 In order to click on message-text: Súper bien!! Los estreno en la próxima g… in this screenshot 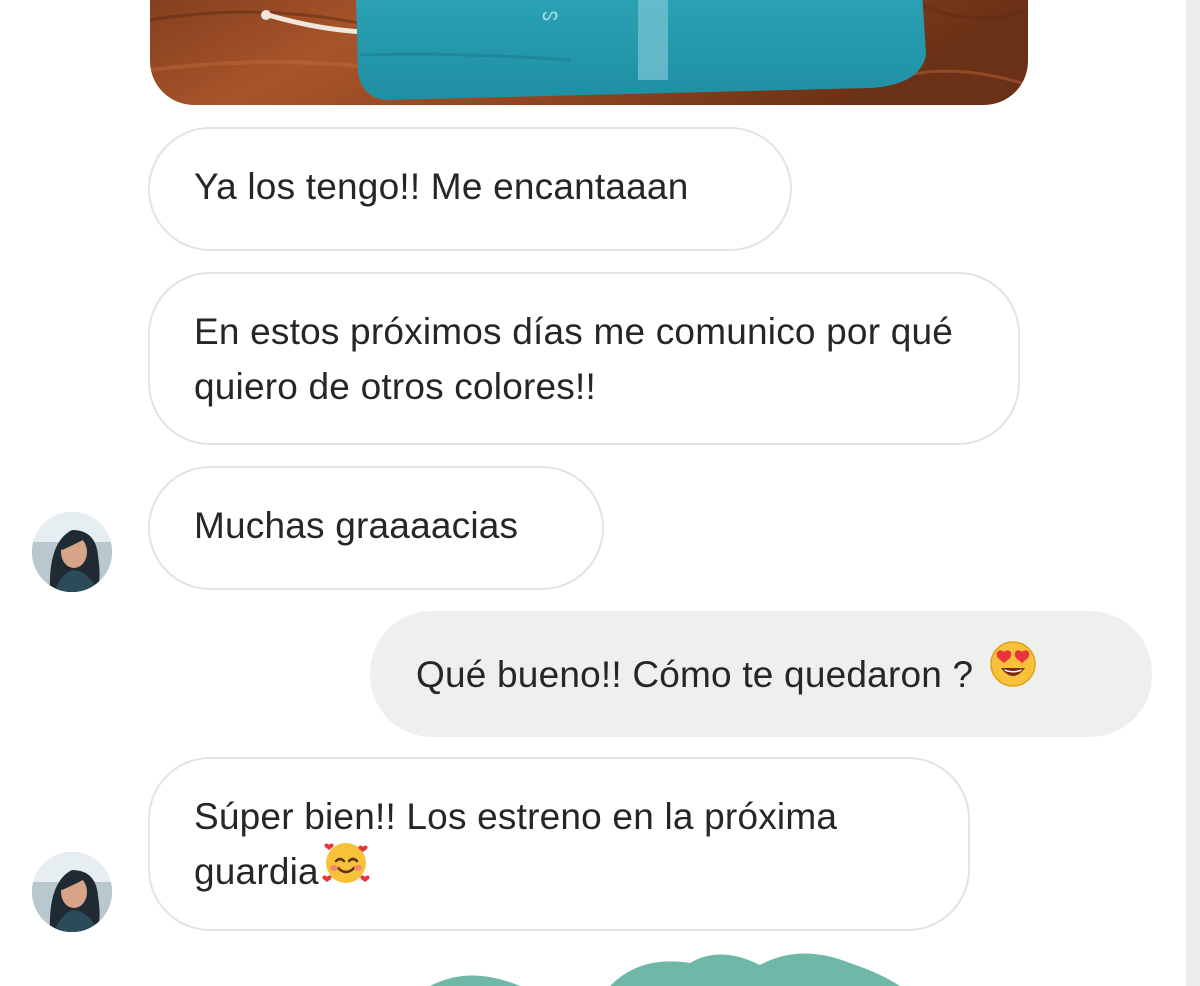, I will do `click(516, 844)`.